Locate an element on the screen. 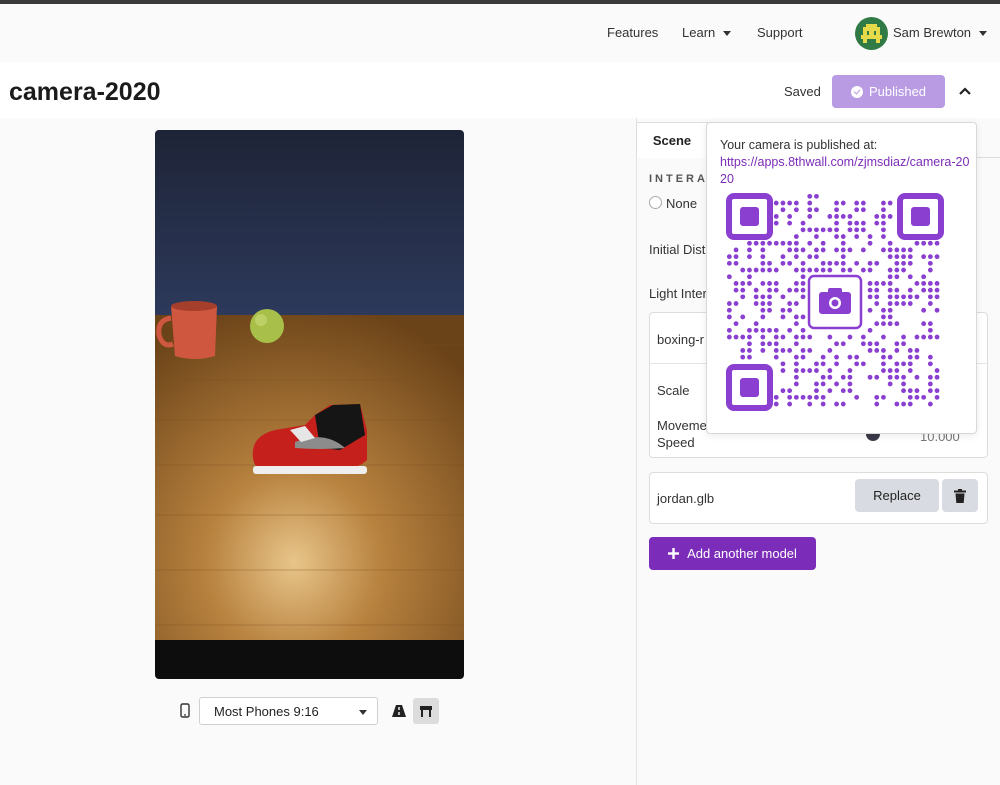  light-intensity-label: Light Inter is located at coordinates (678, 293).